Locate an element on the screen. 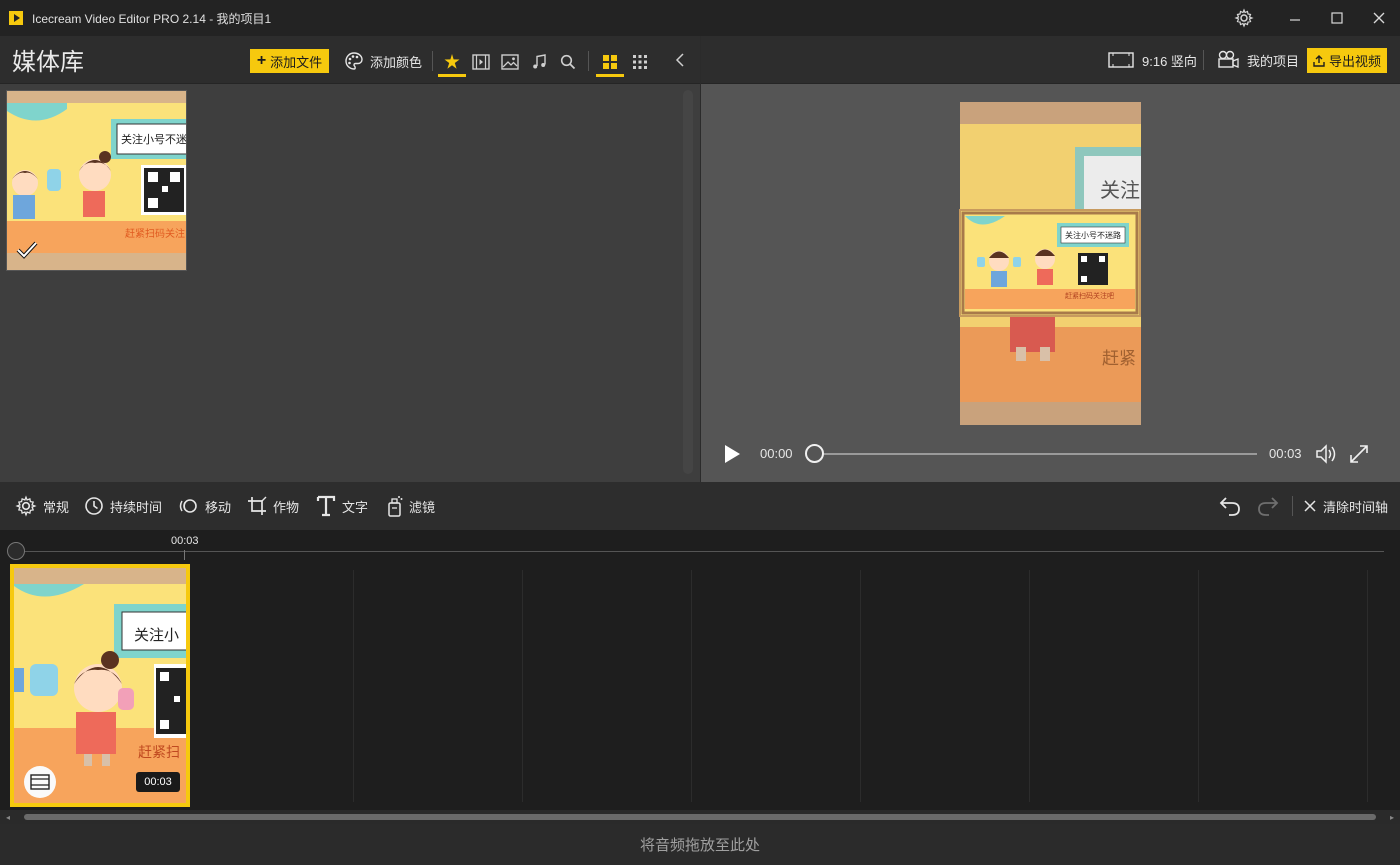  seek-handle is located at coordinates (814, 453).